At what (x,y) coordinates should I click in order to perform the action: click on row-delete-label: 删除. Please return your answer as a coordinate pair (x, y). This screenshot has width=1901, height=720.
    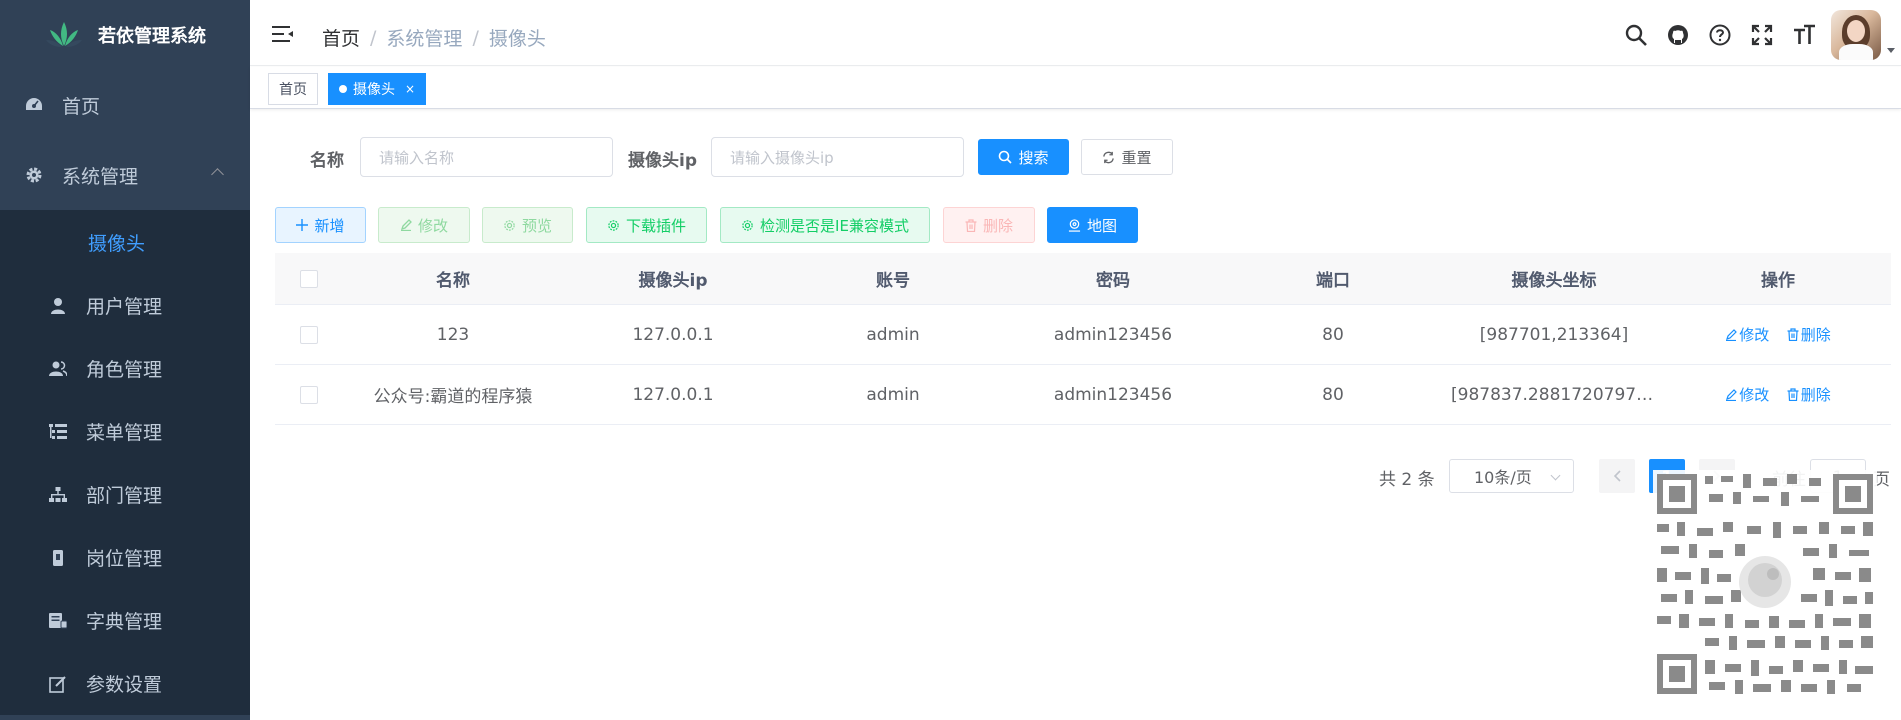
    Looking at the image, I should click on (1815, 334).